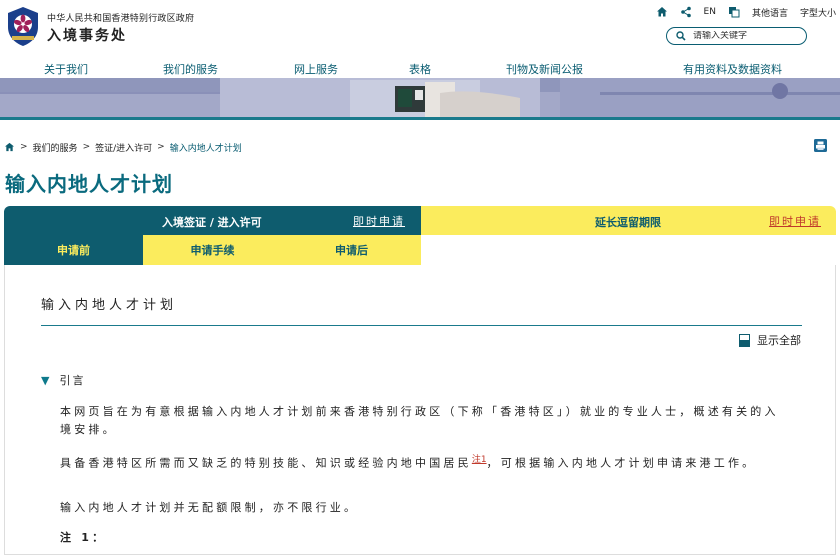 This screenshot has width=840, height=555. What do you see at coordinates (734, 12) in the screenshot?
I see `language-icon` at bounding box center [734, 12].